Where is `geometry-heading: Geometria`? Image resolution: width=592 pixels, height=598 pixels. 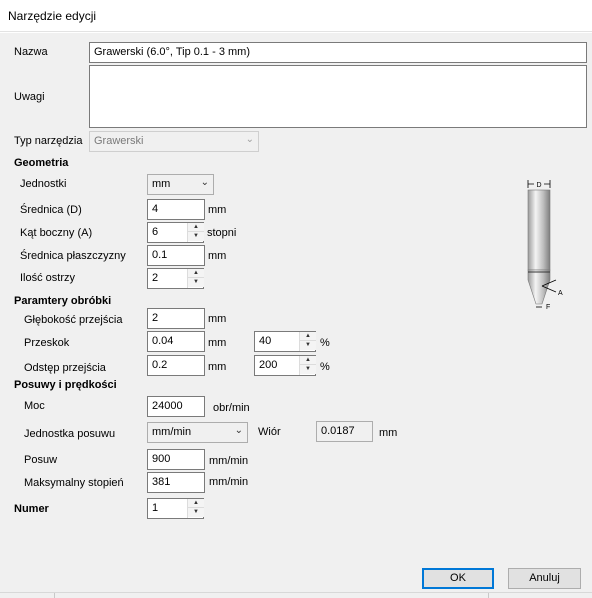 geometry-heading: Geometria is located at coordinates (41, 163).